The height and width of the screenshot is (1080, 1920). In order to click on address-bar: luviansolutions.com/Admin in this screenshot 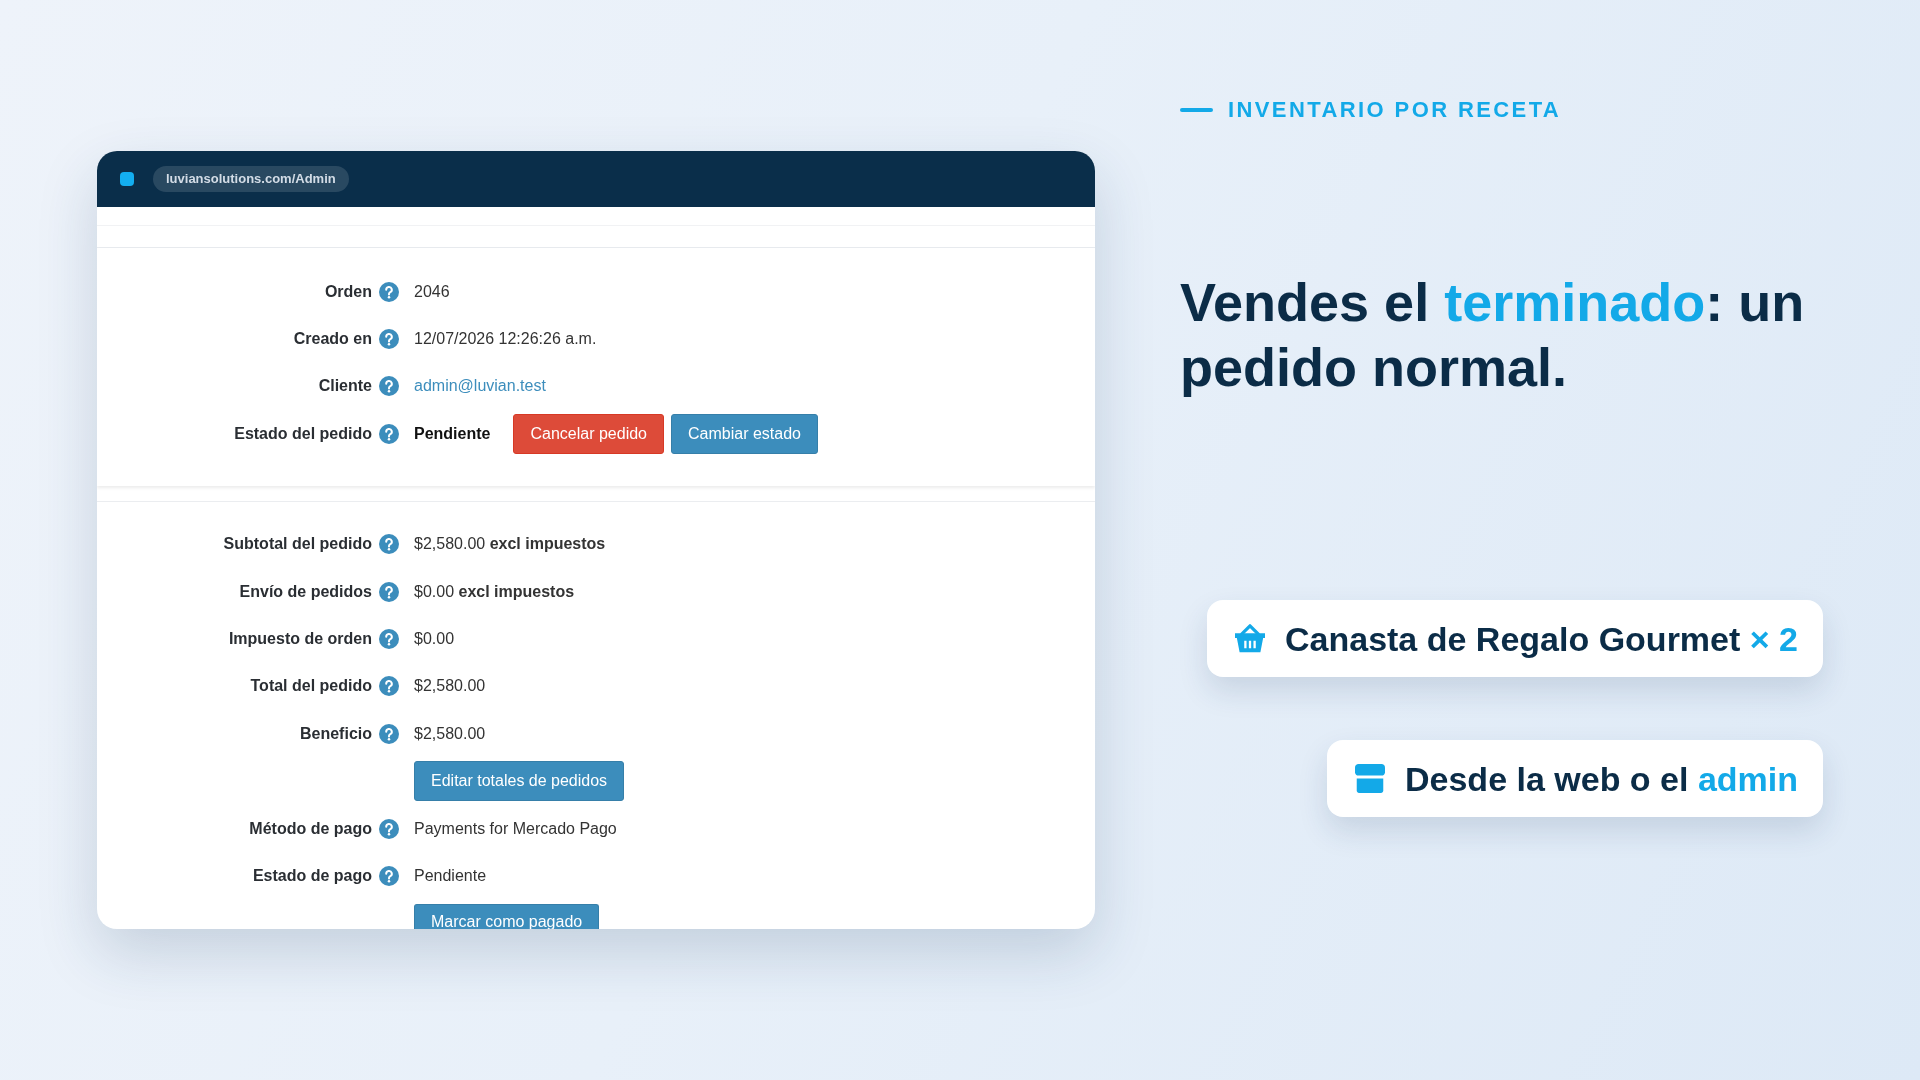, I will do `click(251, 179)`.